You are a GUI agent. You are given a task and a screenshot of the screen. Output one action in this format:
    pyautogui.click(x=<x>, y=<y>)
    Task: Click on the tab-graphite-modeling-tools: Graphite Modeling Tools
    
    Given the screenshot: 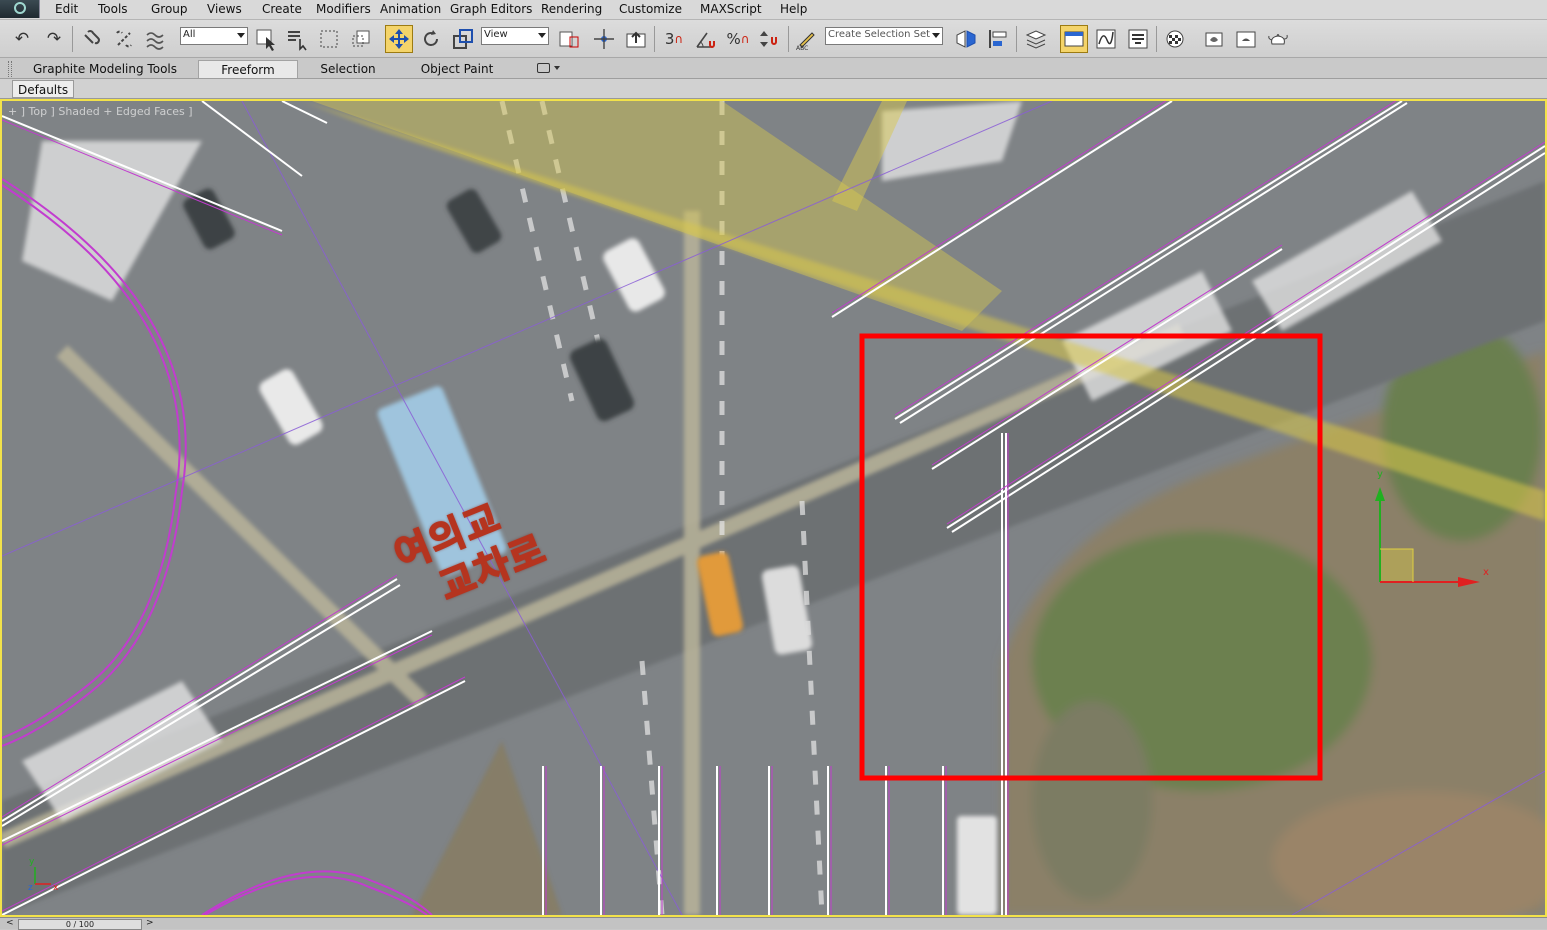 What is the action you would take?
    pyautogui.click(x=105, y=69)
    